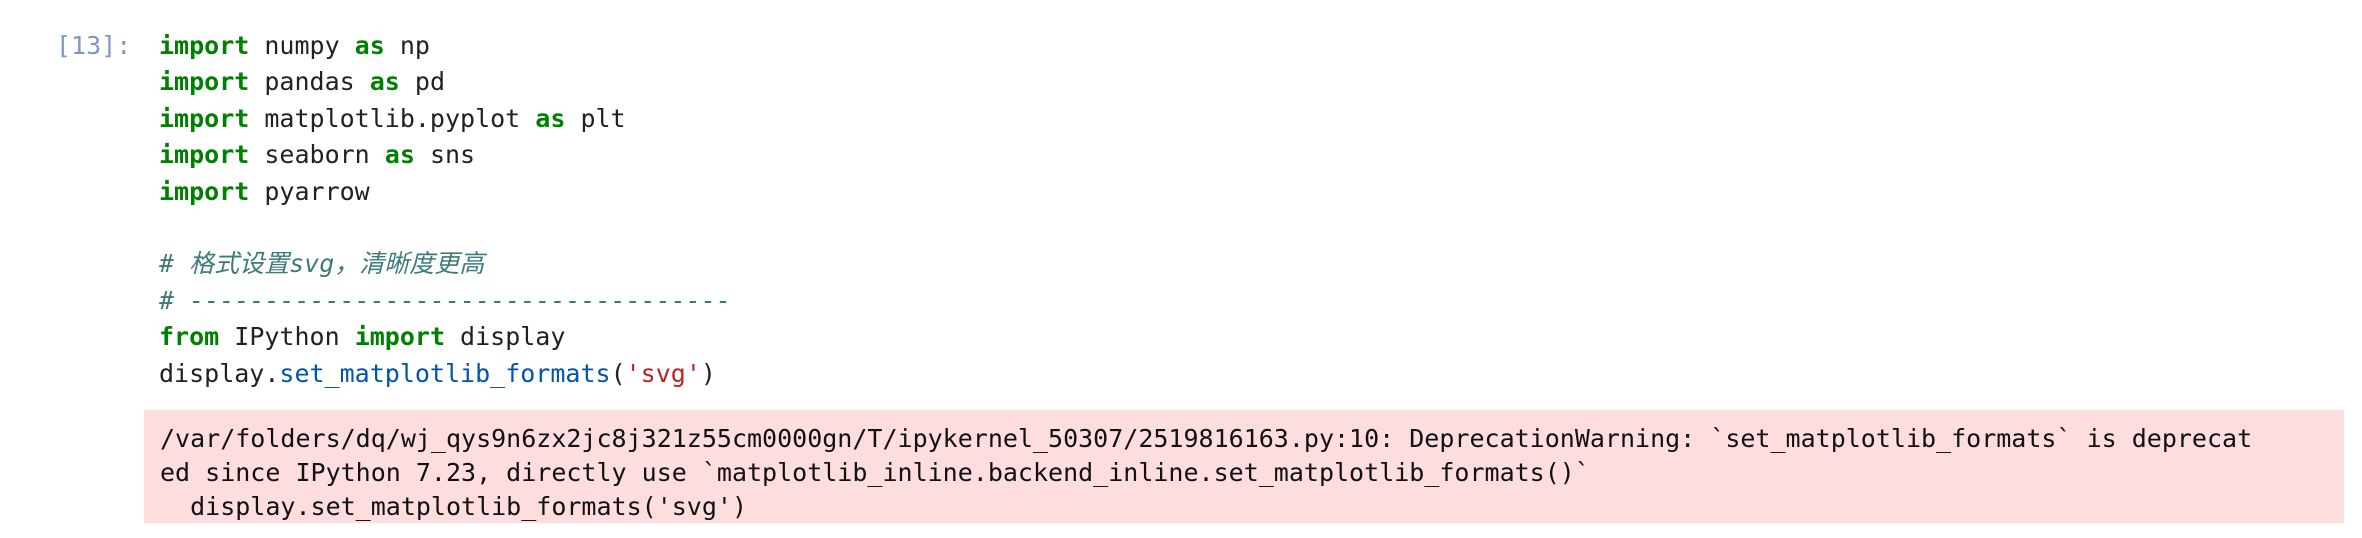 The height and width of the screenshot is (538, 2362). What do you see at coordinates (322, 264) in the screenshot?
I see `code-comment: # 格式设置svg，清晰度更高` at bounding box center [322, 264].